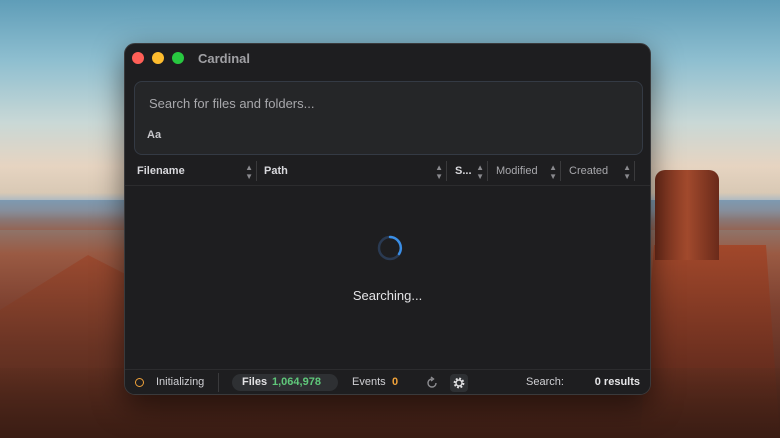 The height and width of the screenshot is (438, 780). I want to click on column-filename: Filename ▲ ▼, so click(197, 171).